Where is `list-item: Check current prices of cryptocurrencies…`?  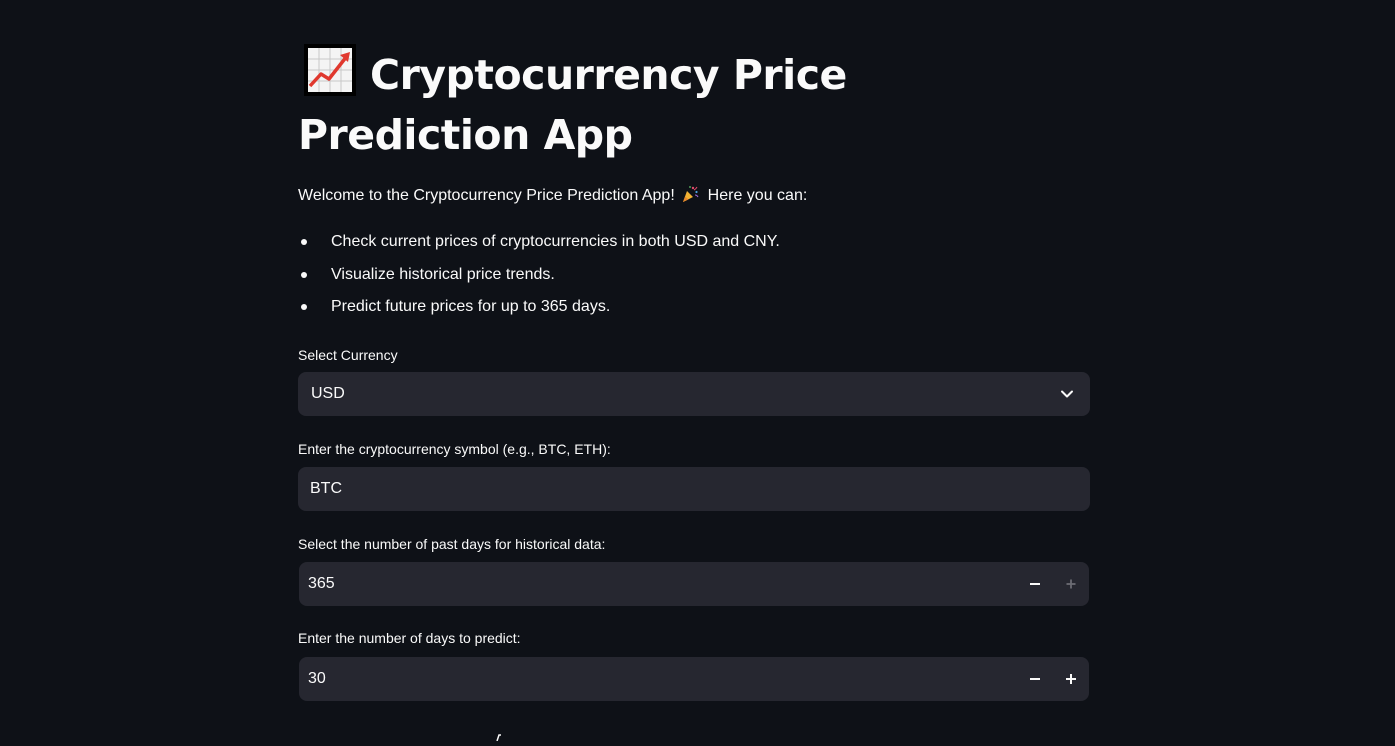
list-item: Check current prices of cryptocurrencies… is located at coordinates (539, 246).